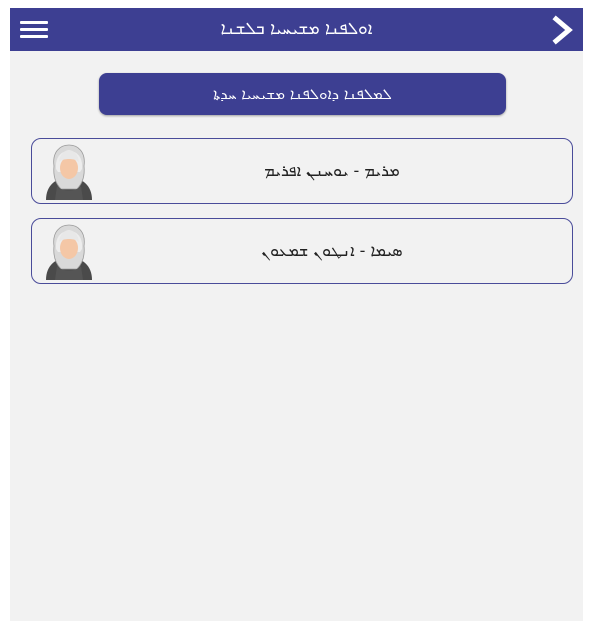  What do you see at coordinates (302, 94) in the screenshot?
I see `new-lesson-button: ܠܡܠܦܢܐ ܕܐܘܠܦܢܐ ܡܫܝܚܝܐ ܚܕܬܐ` at bounding box center [302, 94].